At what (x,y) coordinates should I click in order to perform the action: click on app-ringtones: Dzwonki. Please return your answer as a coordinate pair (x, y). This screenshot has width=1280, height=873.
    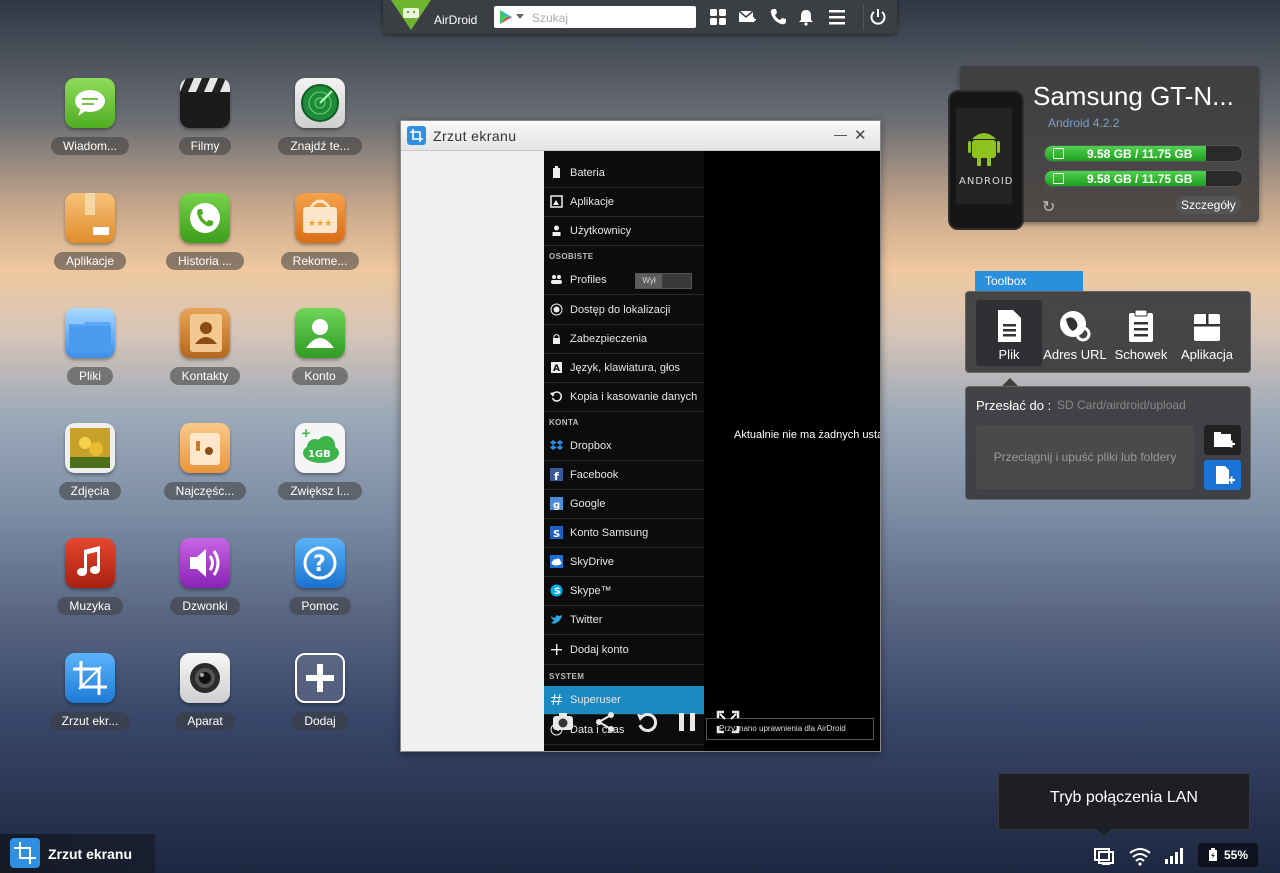
    Looking at the image, I should click on (205, 588).